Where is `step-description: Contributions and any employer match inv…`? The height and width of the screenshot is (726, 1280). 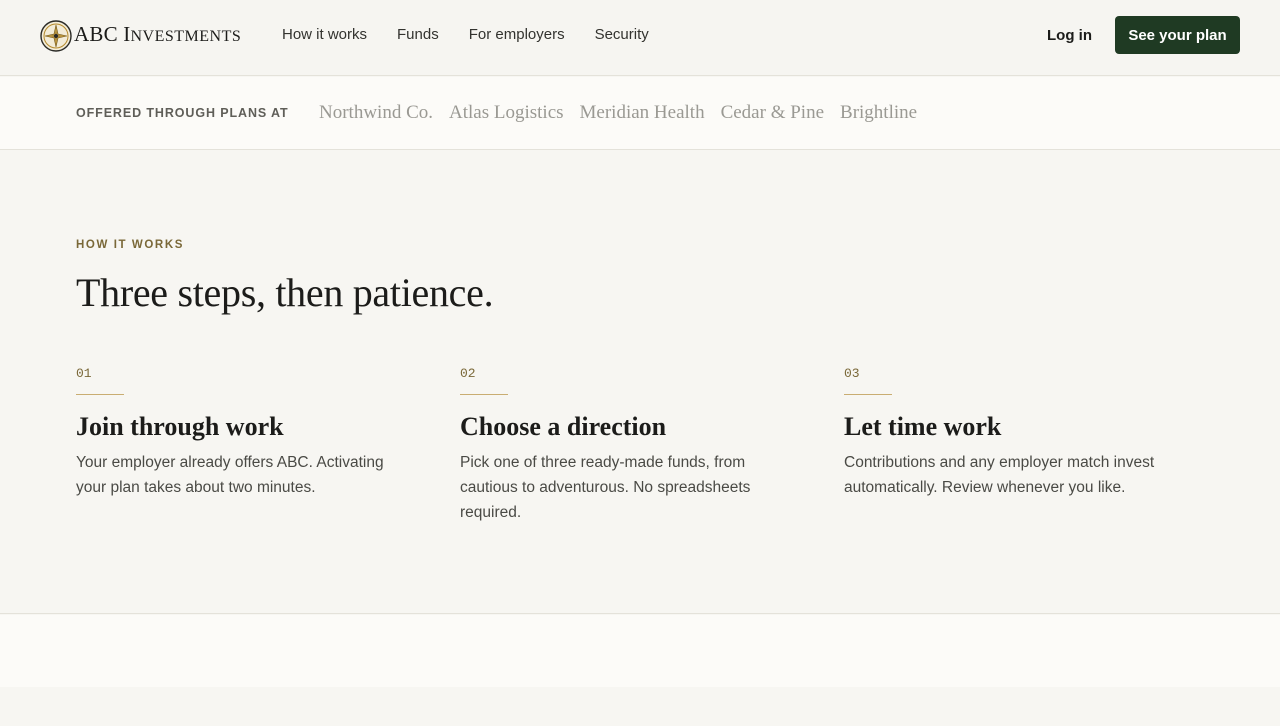 step-description: Contributions and any employer match inv… is located at coordinates (999, 475).